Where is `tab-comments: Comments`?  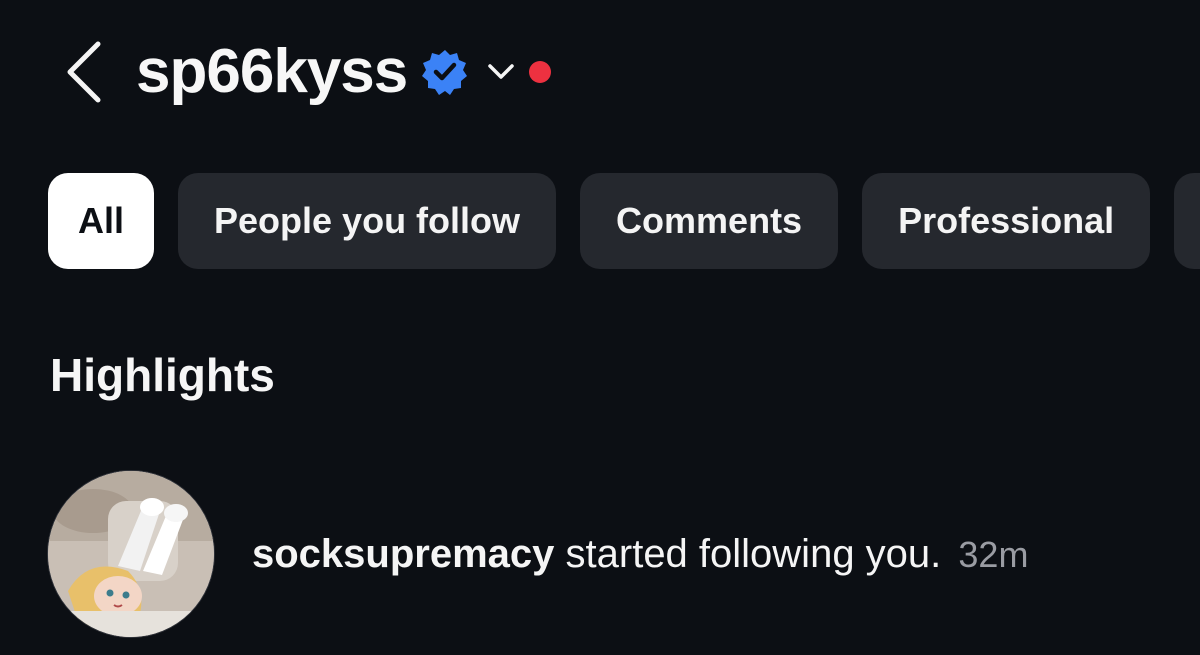 tab-comments: Comments is located at coordinates (709, 221).